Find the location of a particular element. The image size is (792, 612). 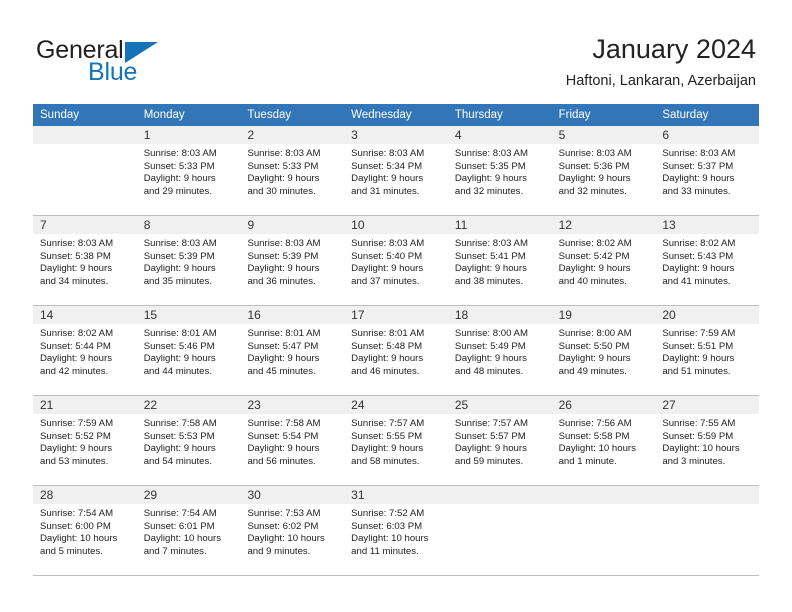

sunrise-time: Sunrise: 8:02 AM is located at coordinates (699, 243).